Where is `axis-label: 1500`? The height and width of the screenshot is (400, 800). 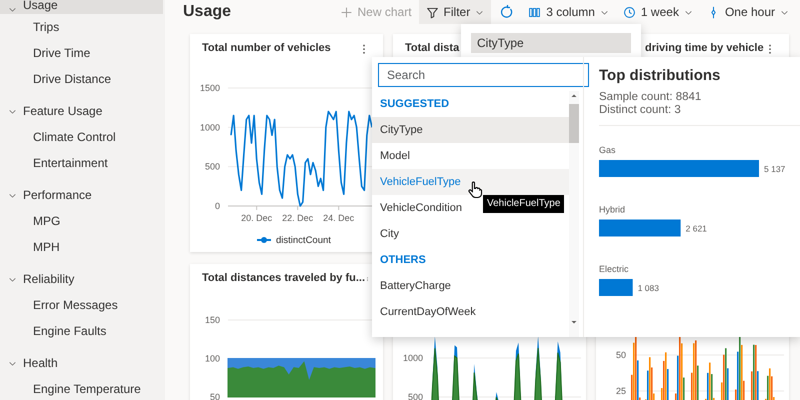
axis-label: 1500 is located at coordinates (210, 88).